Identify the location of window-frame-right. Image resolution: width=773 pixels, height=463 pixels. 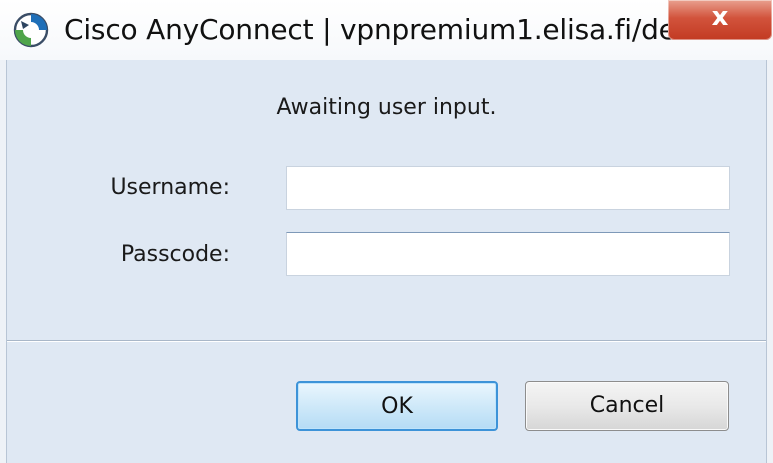
(769, 261).